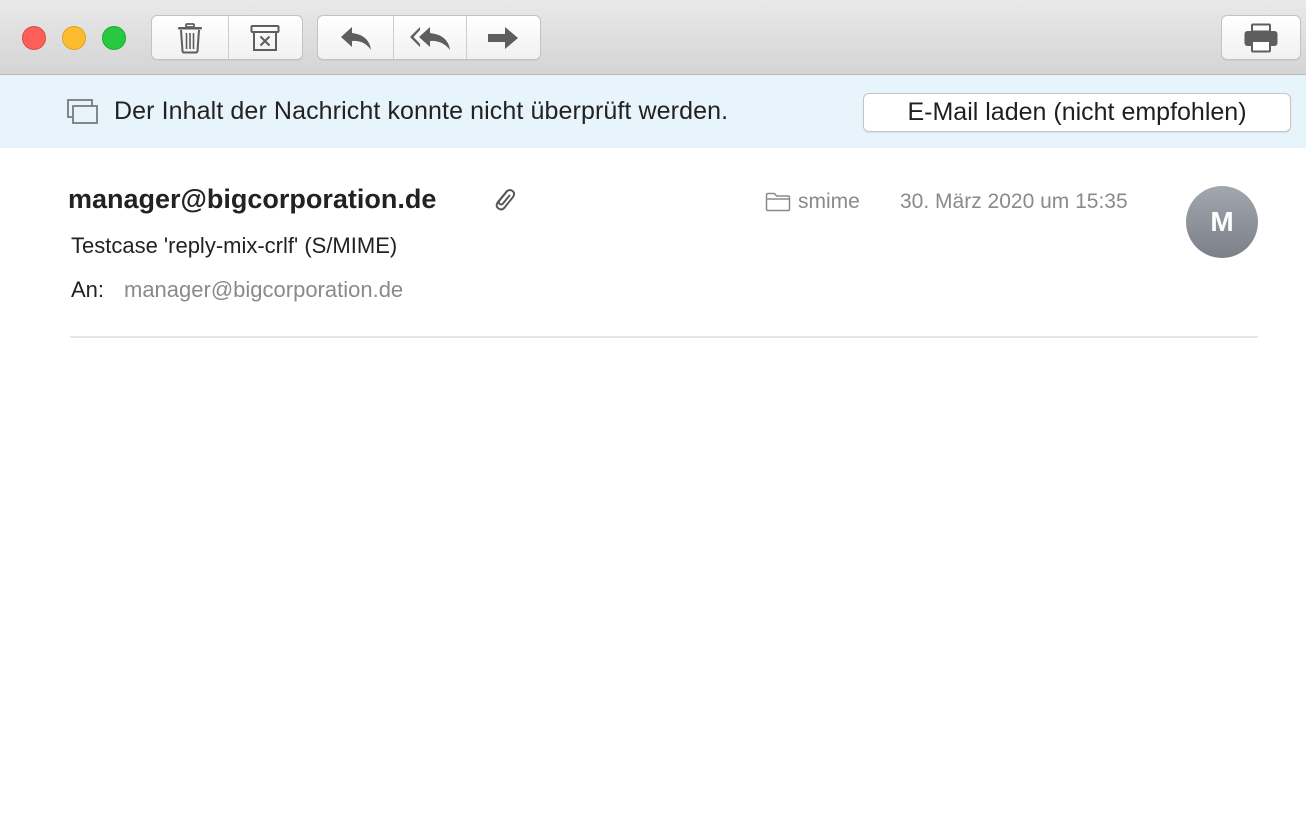  I want to click on mailbox-label: smime, so click(829, 201).